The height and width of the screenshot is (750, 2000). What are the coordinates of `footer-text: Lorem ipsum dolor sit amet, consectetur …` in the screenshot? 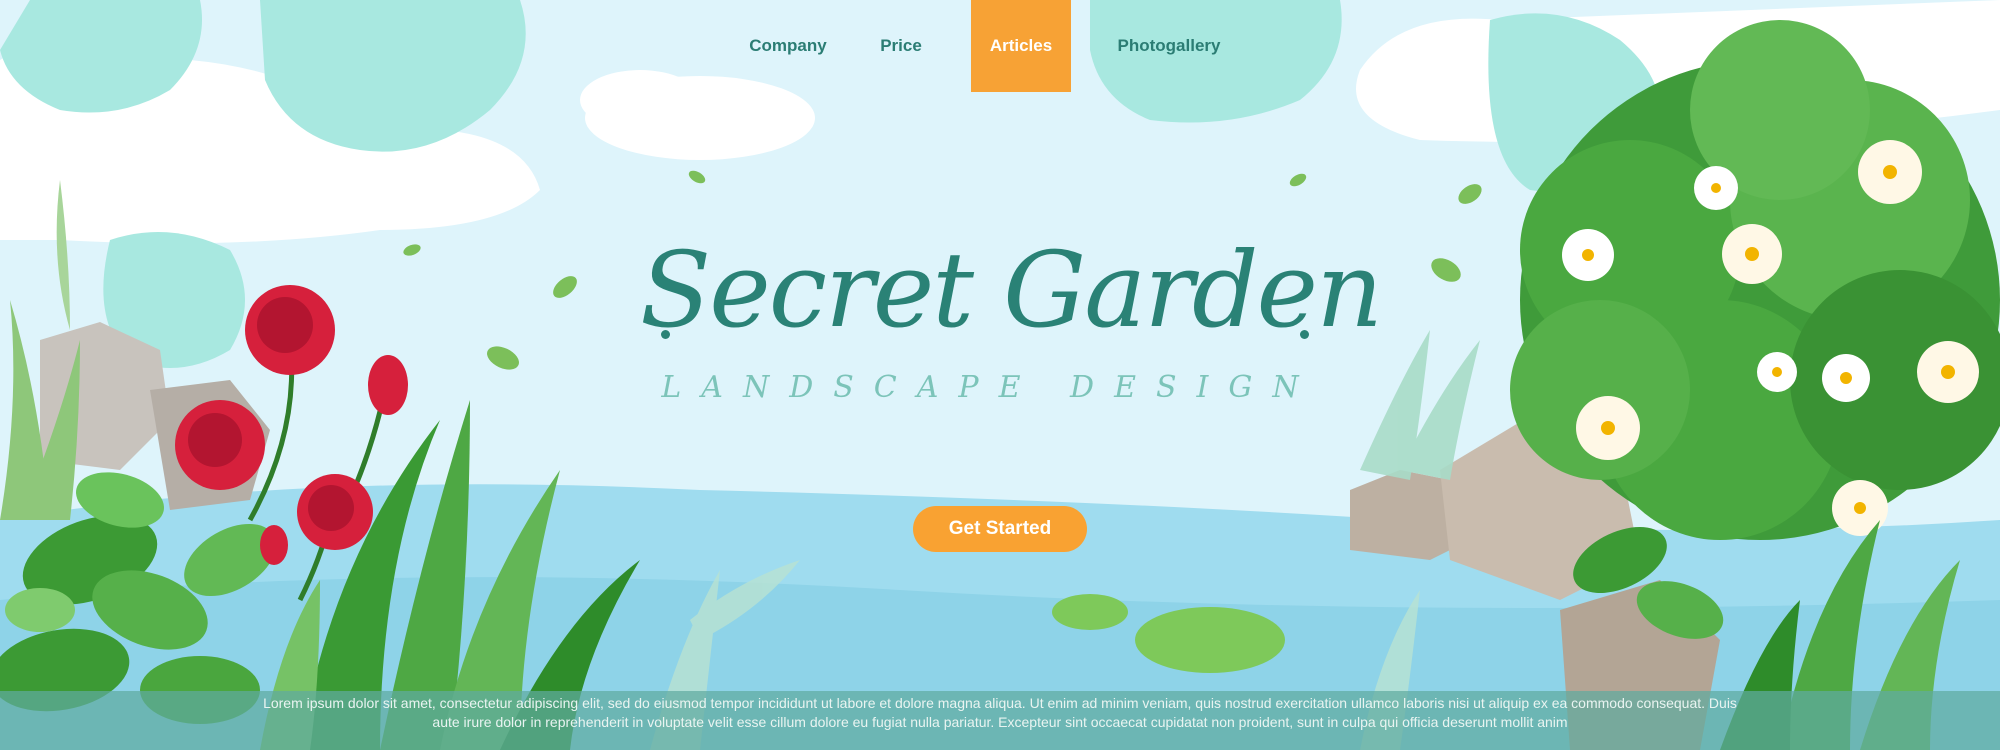 It's located at (1000, 712).